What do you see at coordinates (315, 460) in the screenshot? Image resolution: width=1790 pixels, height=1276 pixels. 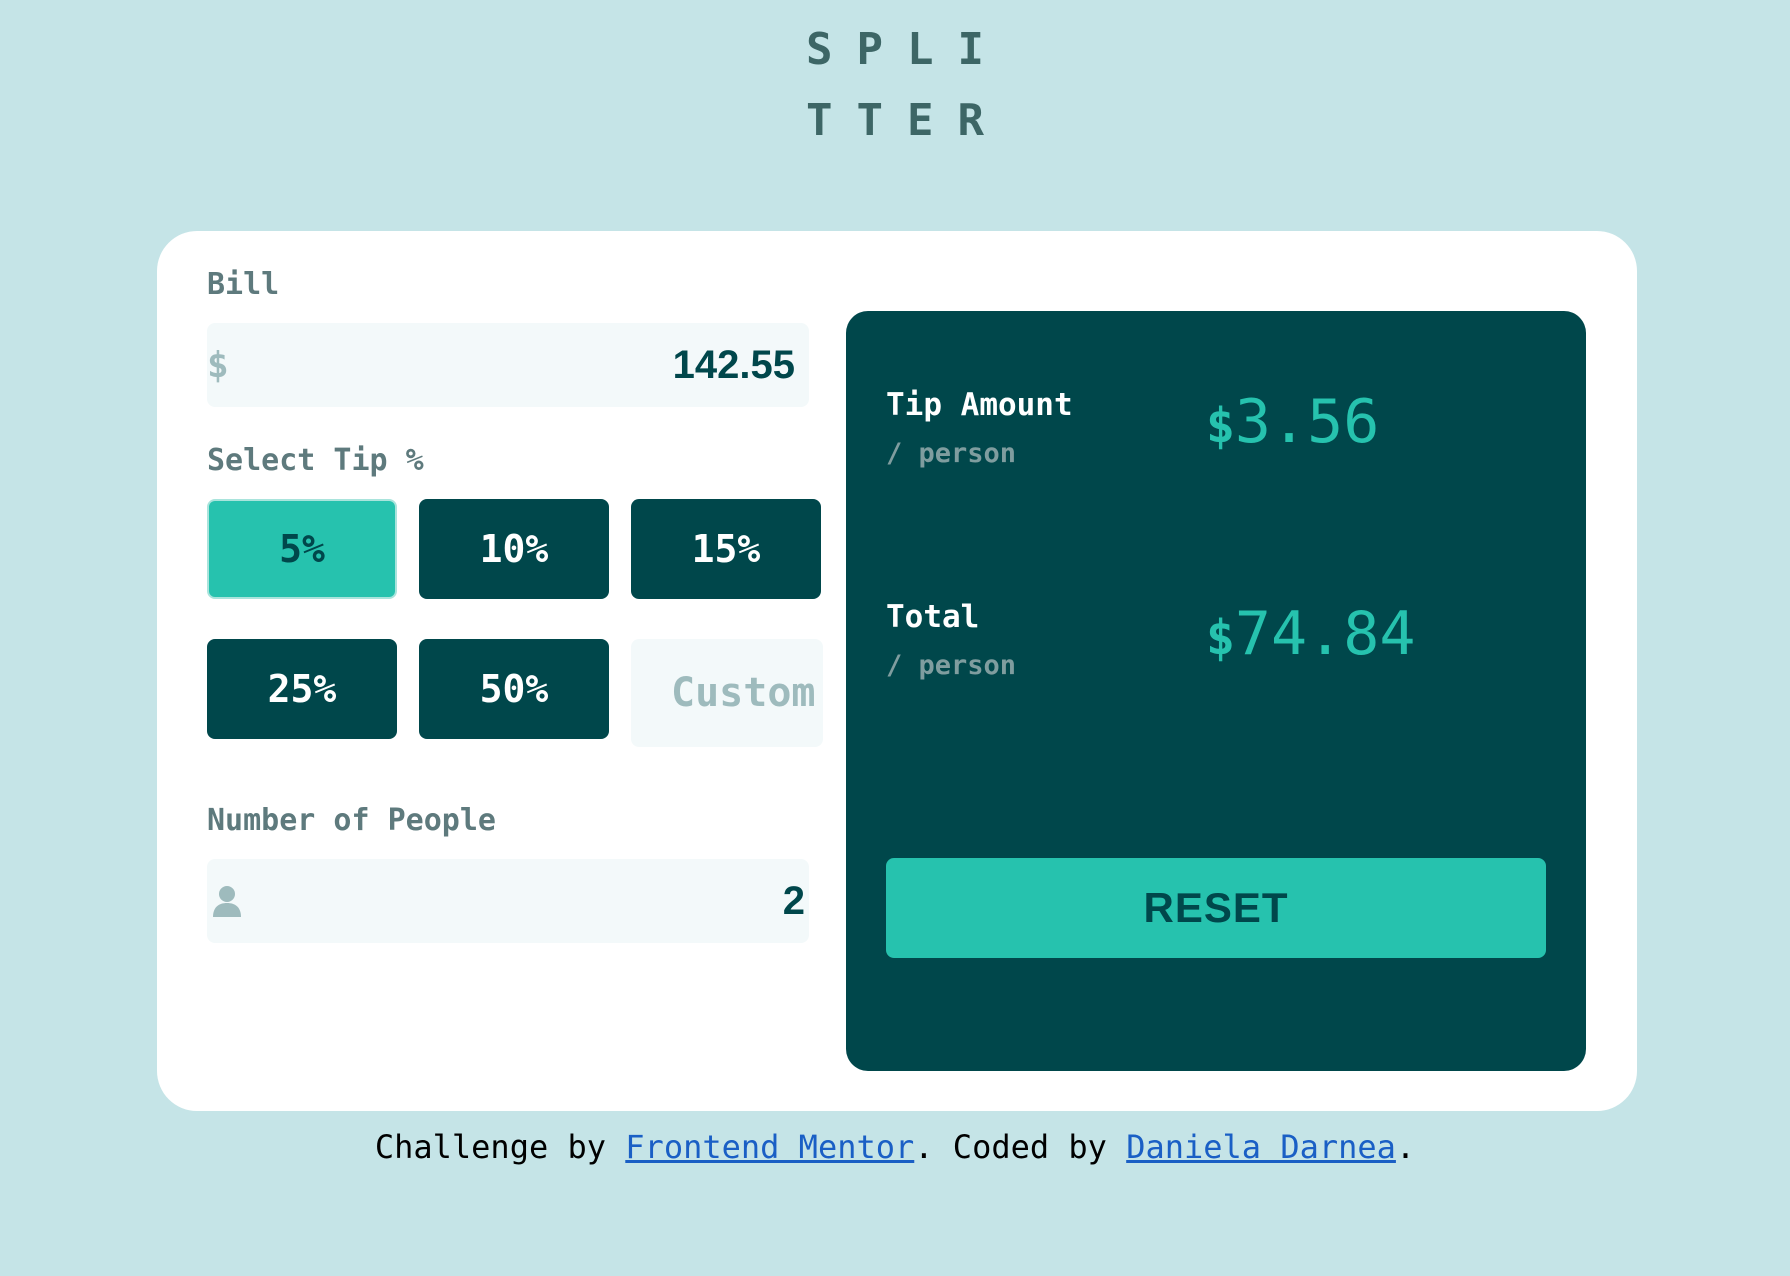 I see `select-tip-label: Select Tip %` at bounding box center [315, 460].